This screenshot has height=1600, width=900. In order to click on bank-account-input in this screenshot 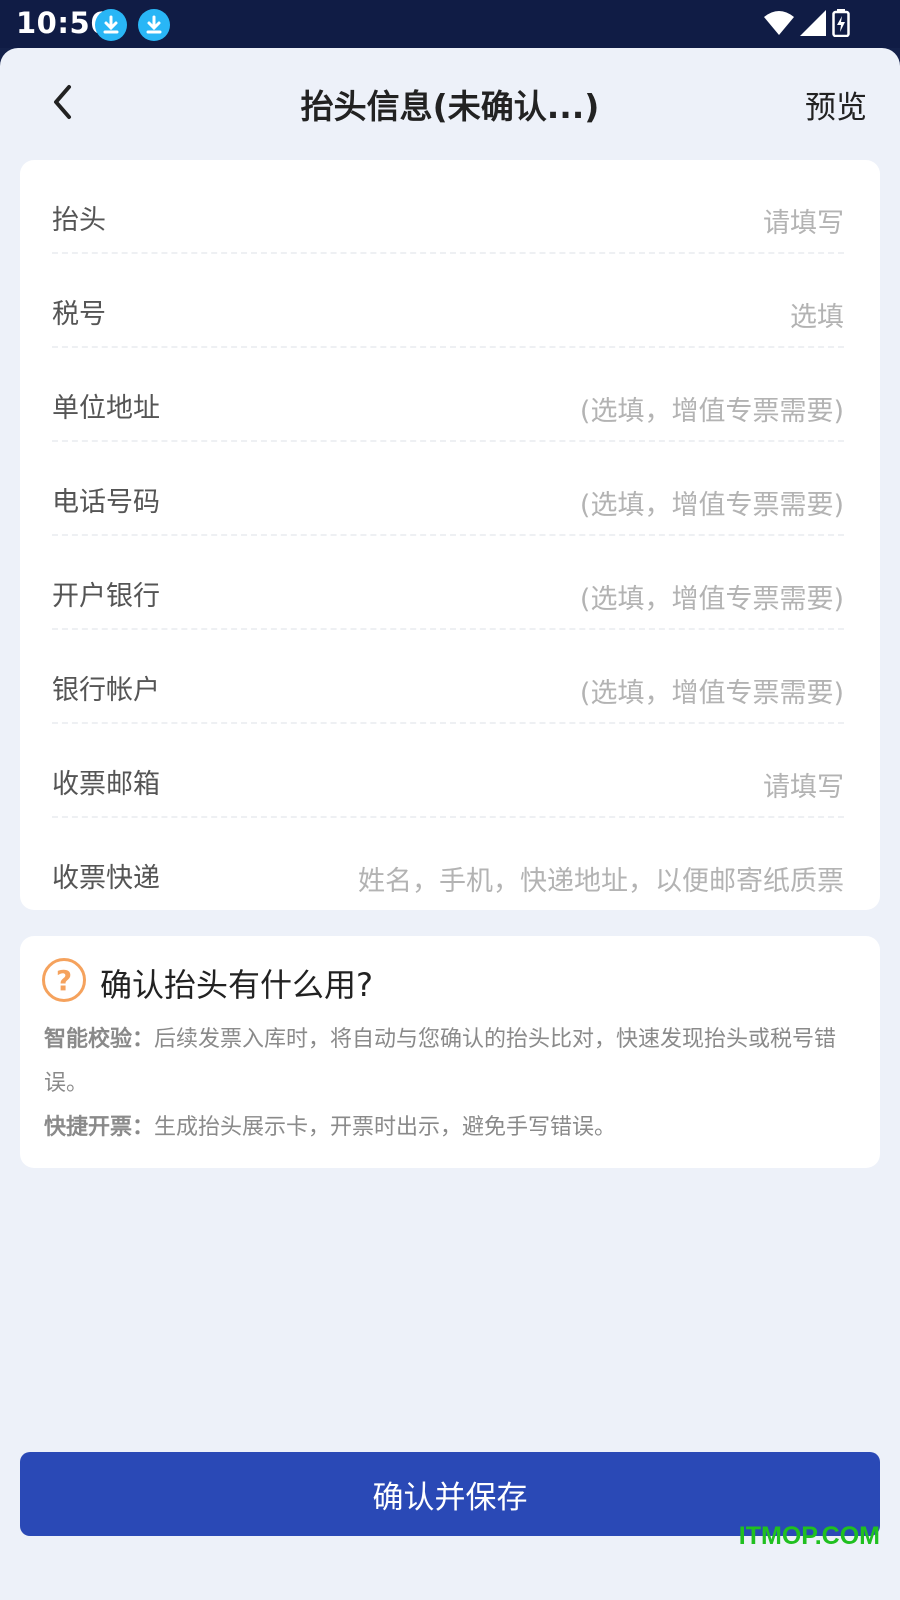, I will do `click(564, 693)`.